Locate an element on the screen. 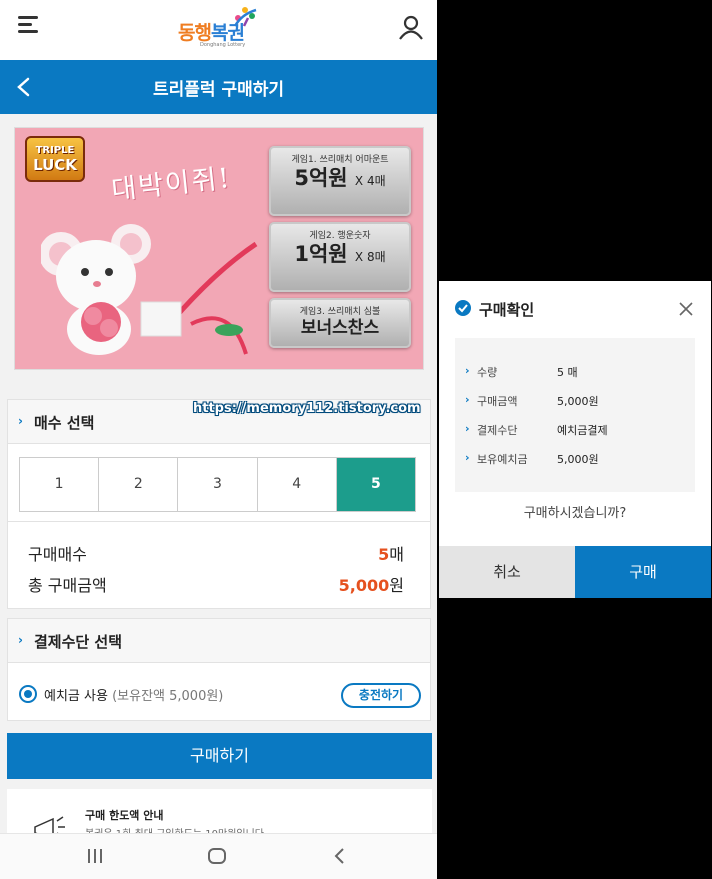  prize-amount: 1억원 X 8매 is located at coordinates (340, 255).